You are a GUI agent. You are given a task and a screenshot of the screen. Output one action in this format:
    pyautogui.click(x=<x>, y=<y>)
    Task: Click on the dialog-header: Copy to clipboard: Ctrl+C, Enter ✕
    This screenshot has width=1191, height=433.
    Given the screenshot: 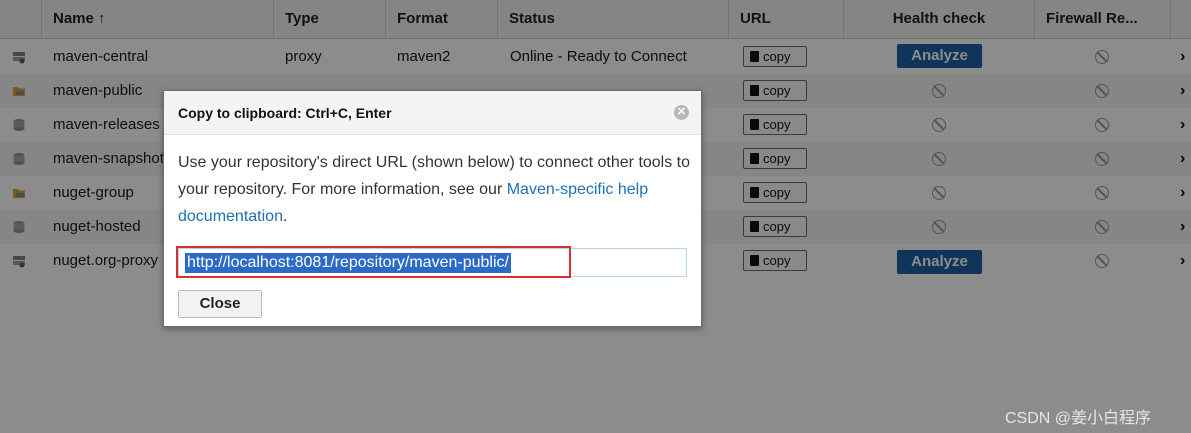 What is the action you would take?
    pyautogui.click(x=432, y=113)
    